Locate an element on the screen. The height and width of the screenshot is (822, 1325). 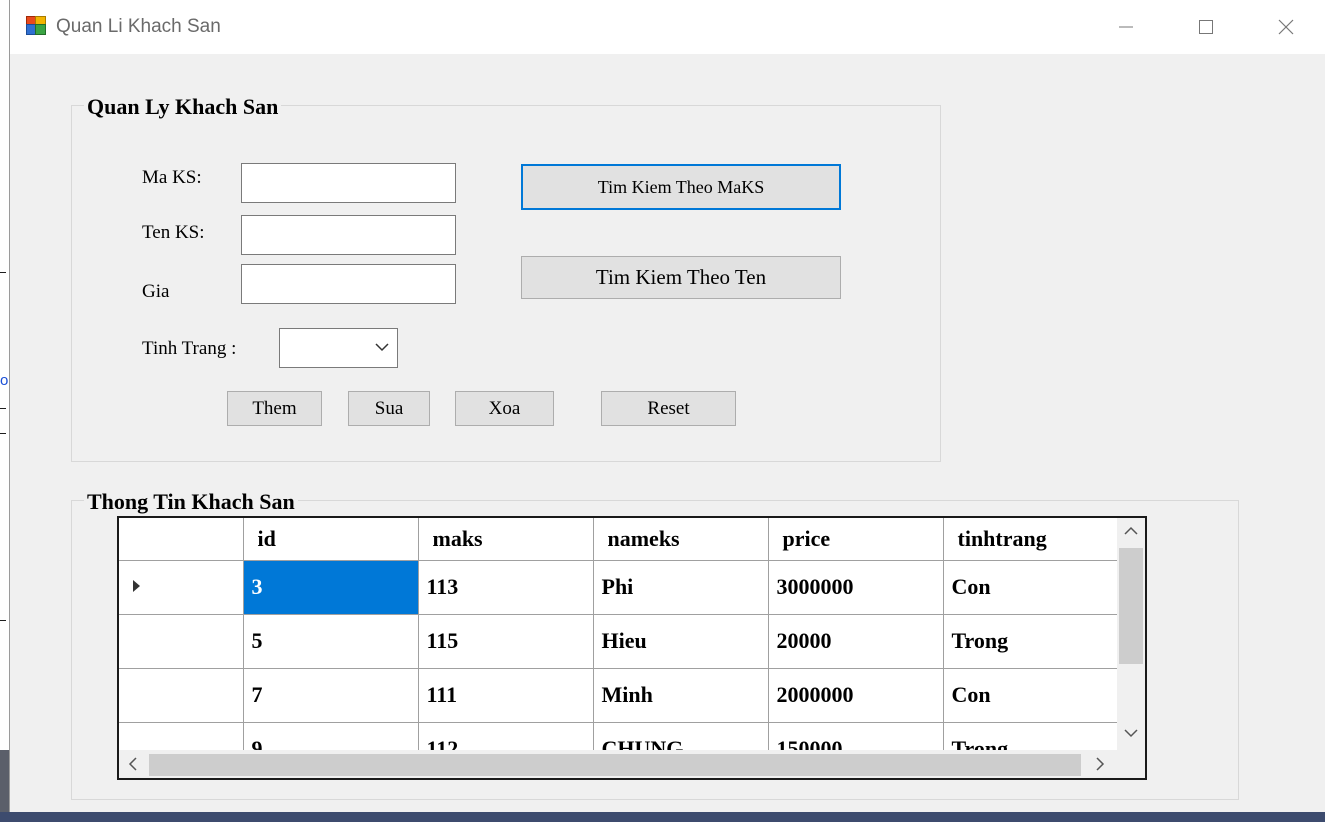
table-cell: Trong is located at coordinates (1031, 641).